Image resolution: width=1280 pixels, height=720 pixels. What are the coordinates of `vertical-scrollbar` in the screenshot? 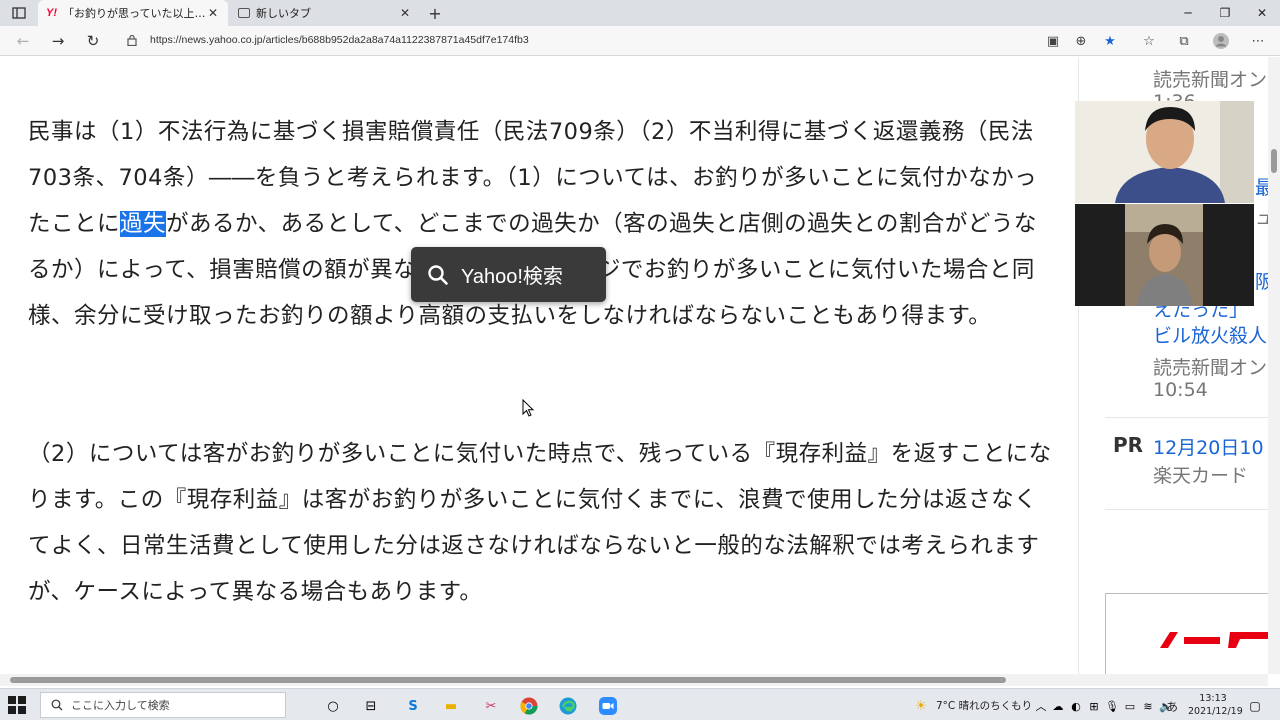 It's located at (1274, 365).